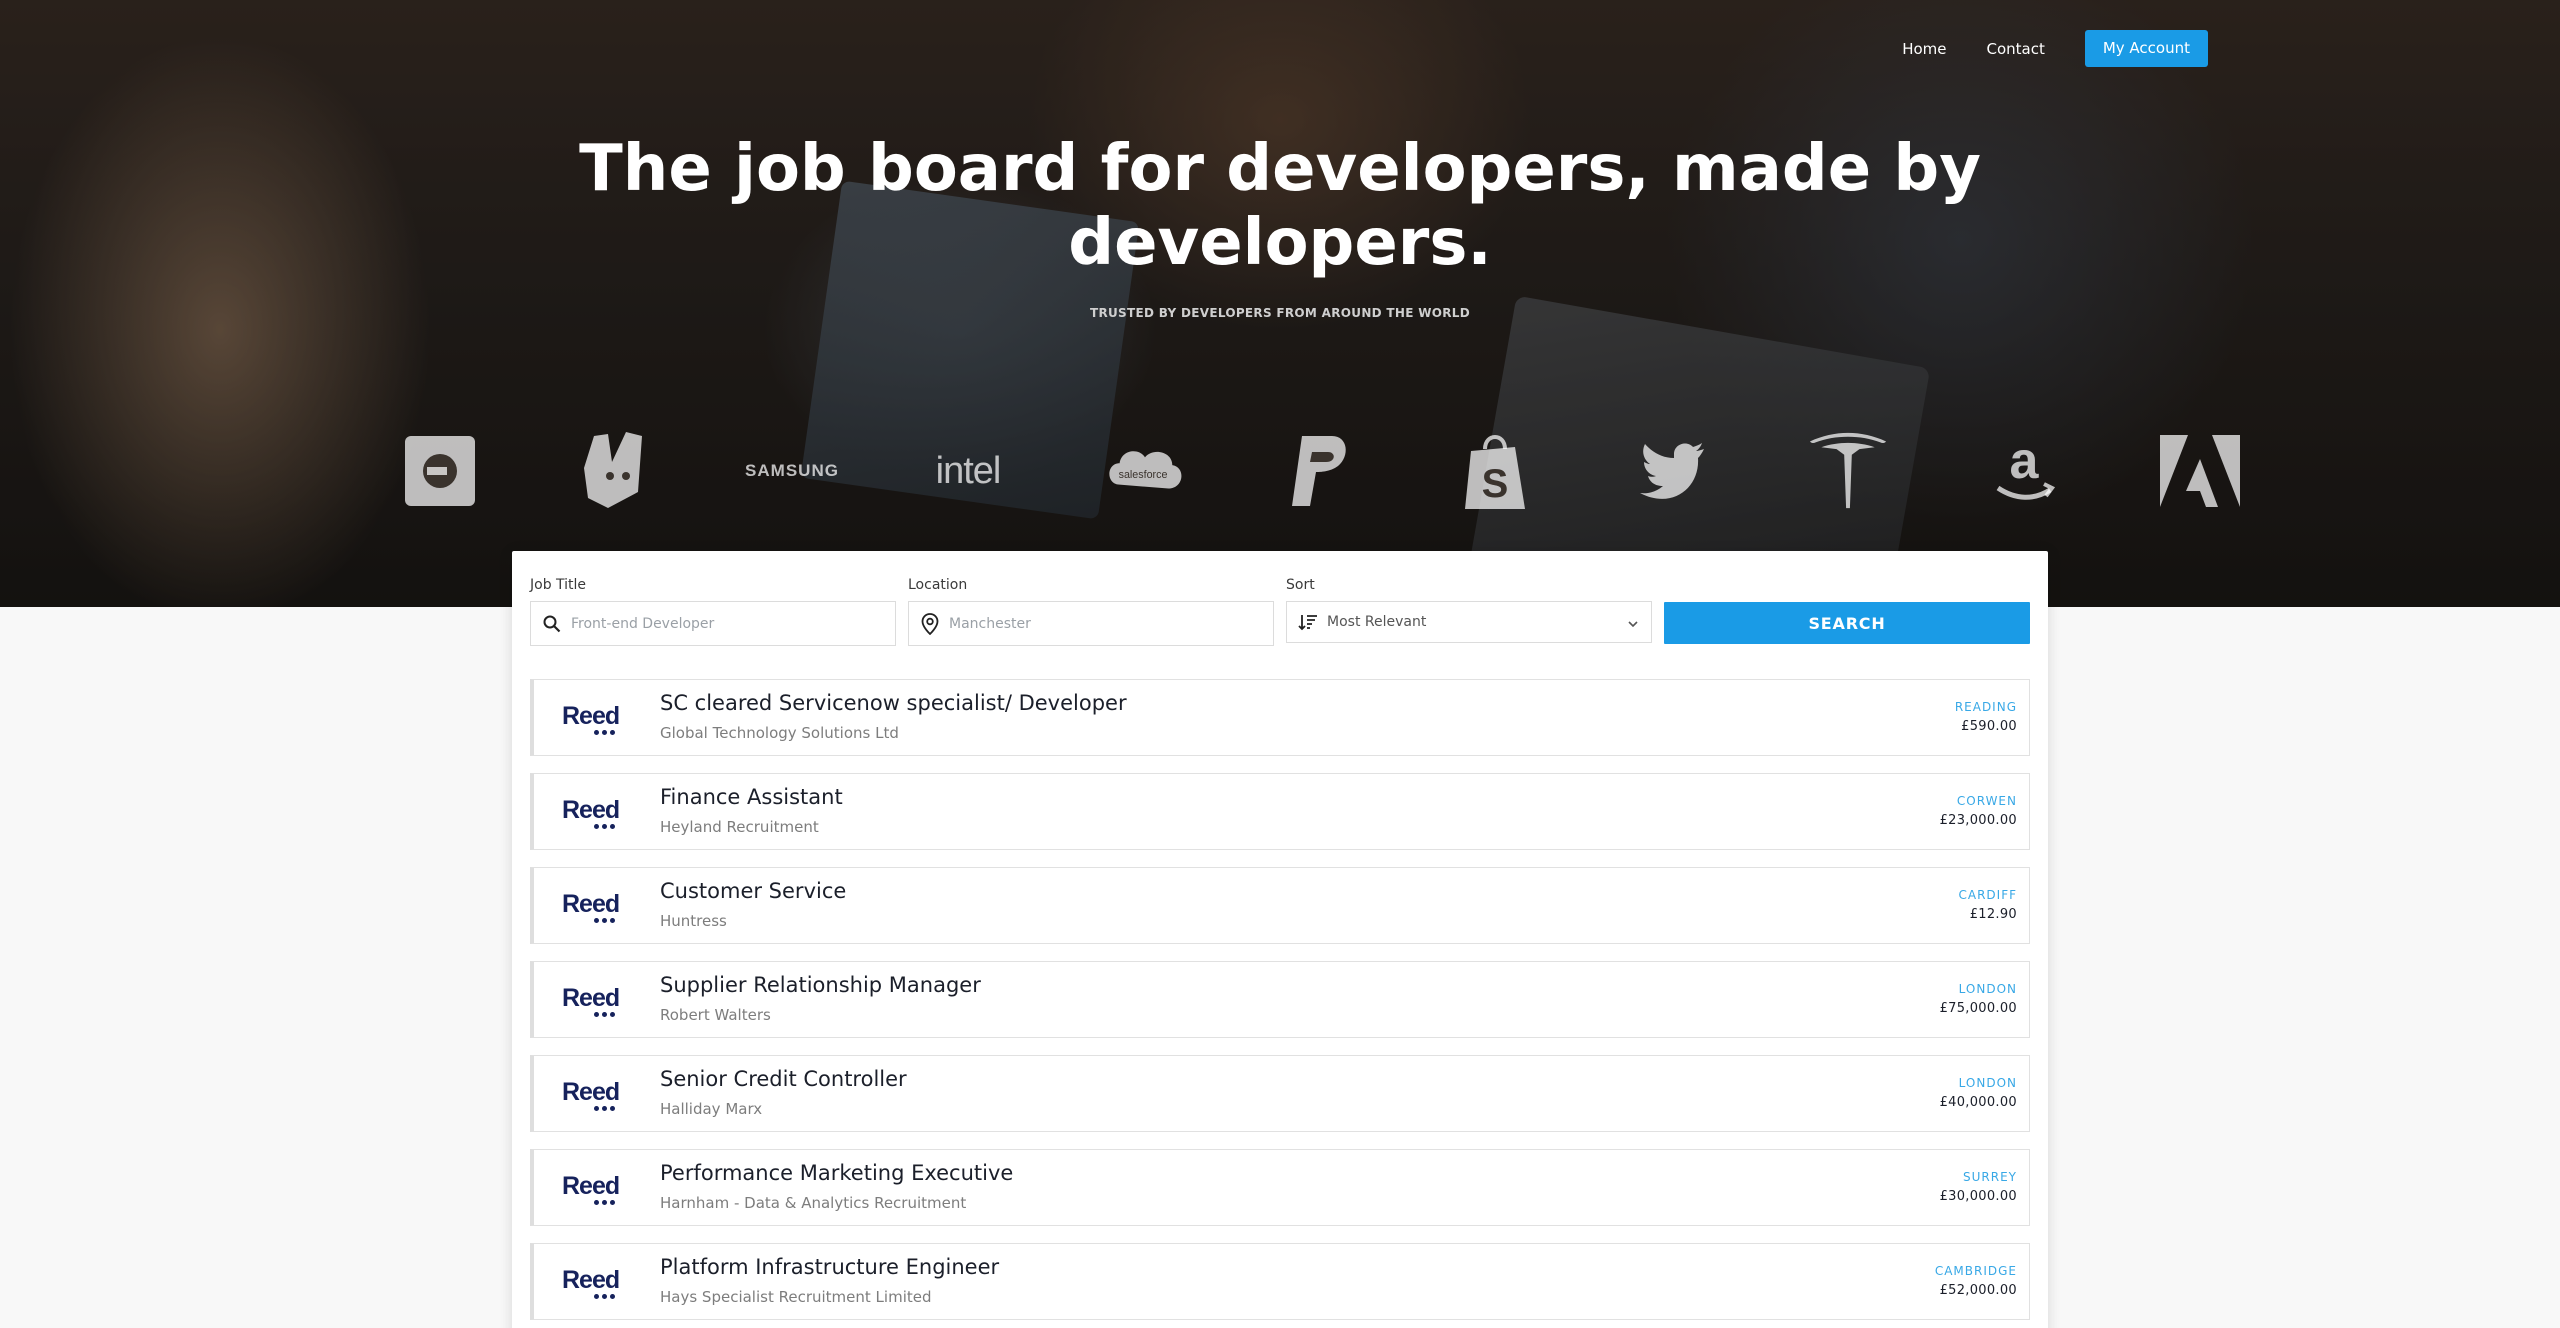 The height and width of the screenshot is (1328, 2560). What do you see at coordinates (1672, 471) in the screenshot?
I see `twitter-logo-icon` at bounding box center [1672, 471].